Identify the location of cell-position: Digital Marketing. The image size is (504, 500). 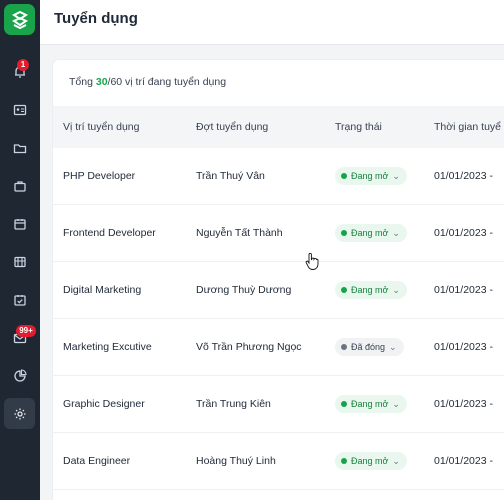
(102, 290).